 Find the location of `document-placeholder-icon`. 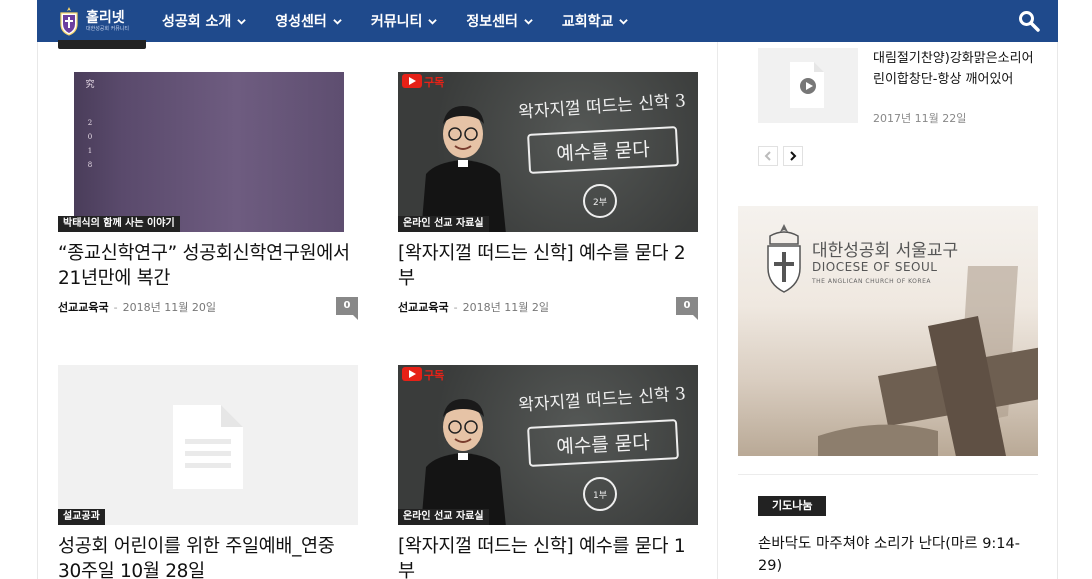

document-placeholder-icon is located at coordinates (208, 447).